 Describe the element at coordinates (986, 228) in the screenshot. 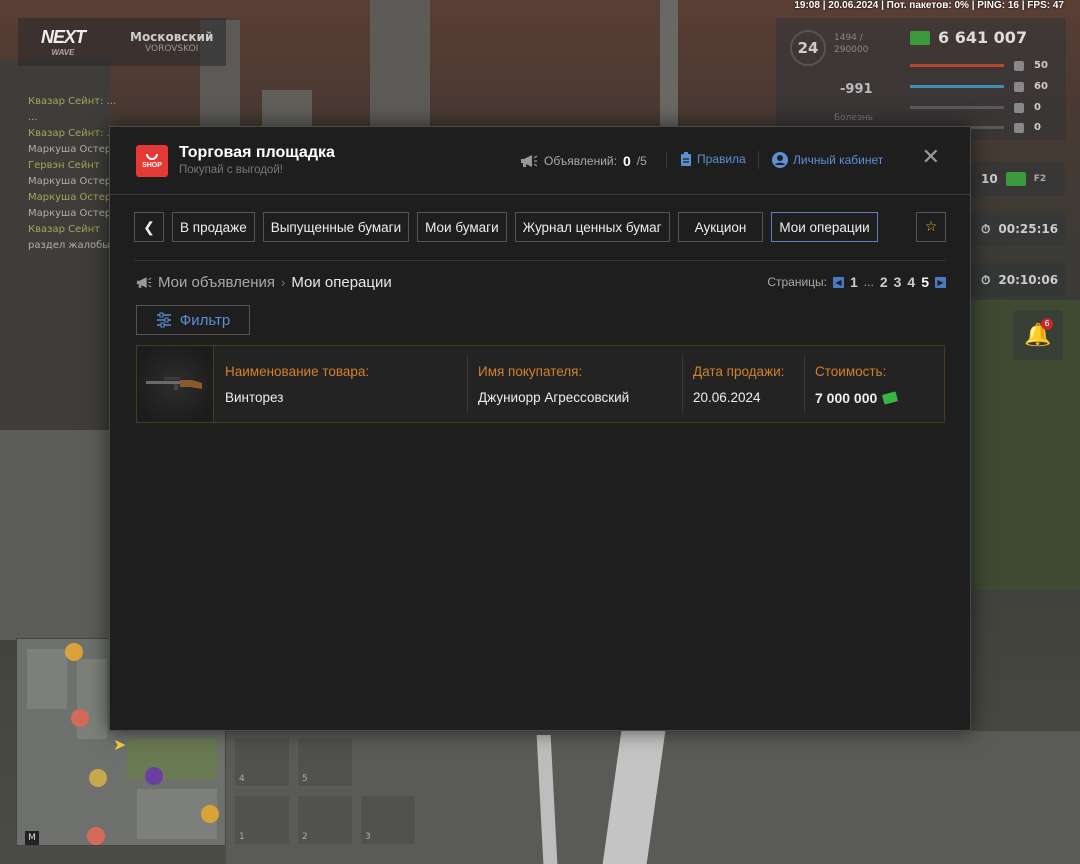

I see `stopwatch-icon: ⏱` at that location.